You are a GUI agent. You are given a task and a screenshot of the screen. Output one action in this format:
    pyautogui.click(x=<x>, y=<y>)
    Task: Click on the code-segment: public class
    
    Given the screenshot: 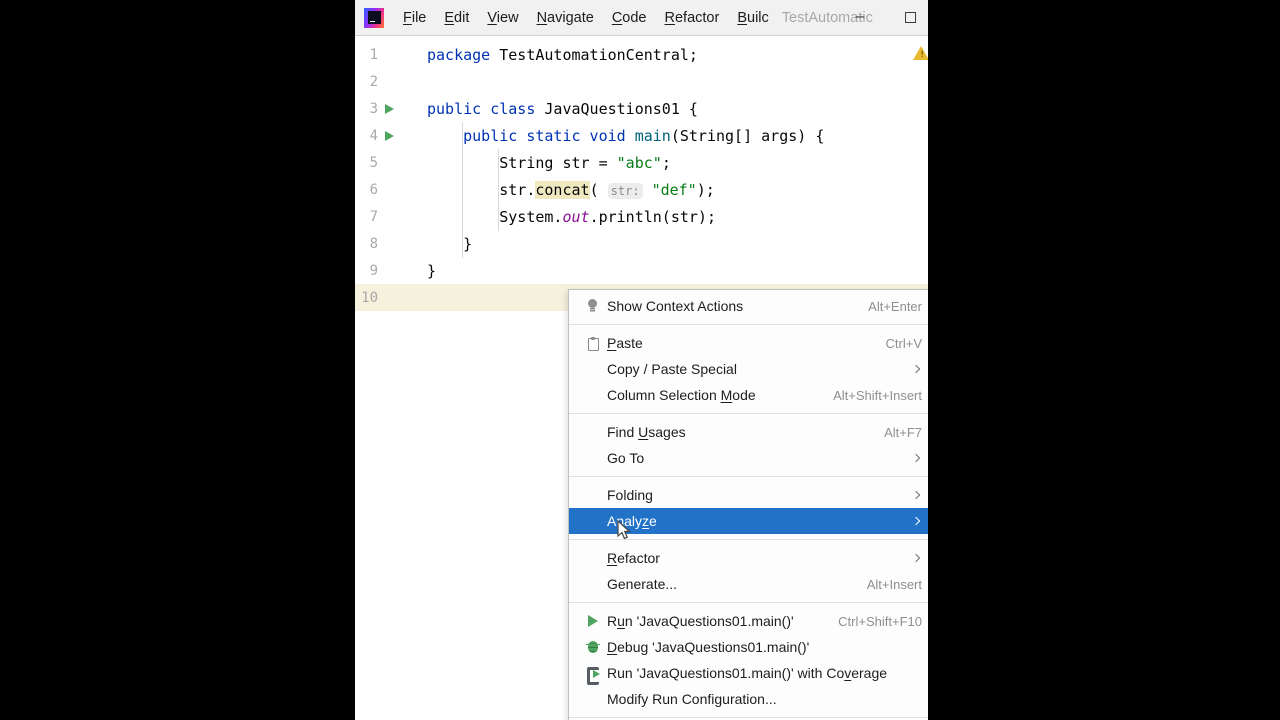 What is the action you would take?
    pyautogui.click(x=481, y=108)
    